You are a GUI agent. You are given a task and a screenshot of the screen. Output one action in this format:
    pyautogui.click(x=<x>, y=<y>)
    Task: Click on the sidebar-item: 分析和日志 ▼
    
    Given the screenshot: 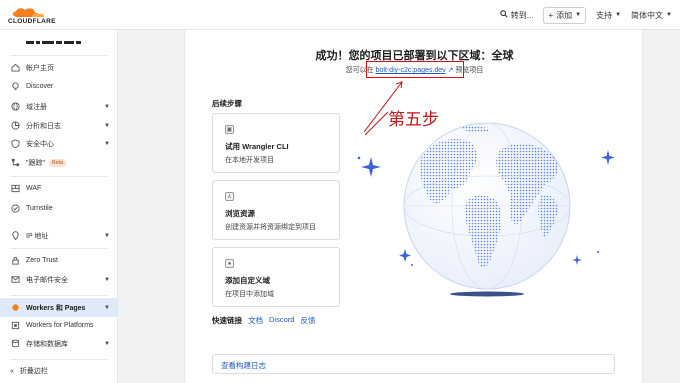 What is the action you would take?
    pyautogui.click(x=59, y=125)
    